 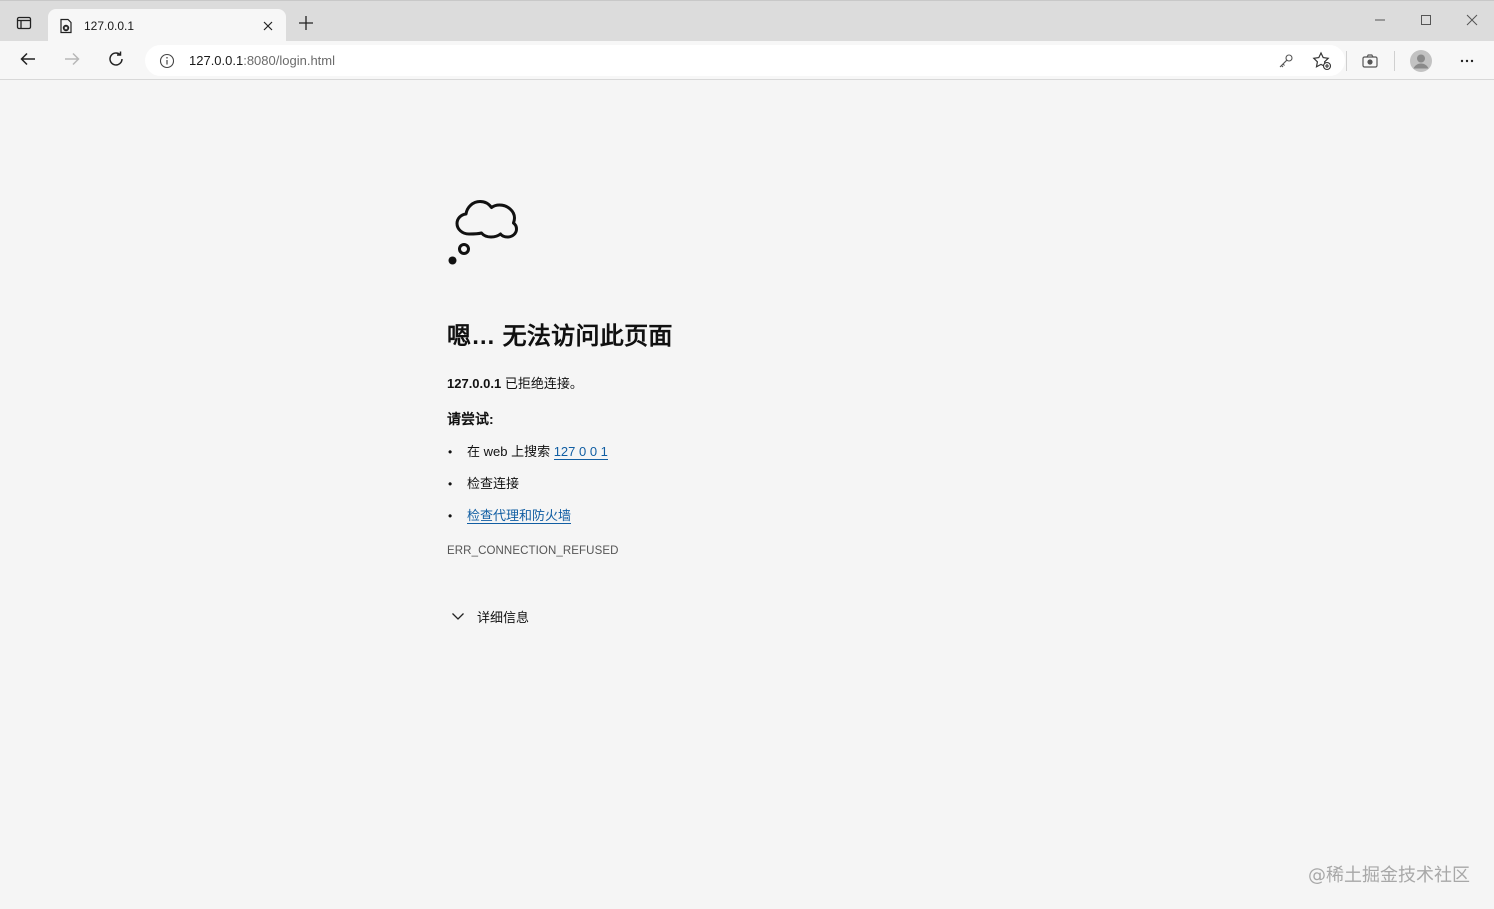 What do you see at coordinates (560, 336) in the screenshot?
I see `error-title: 嗯… 无法访问此页面` at bounding box center [560, 336].